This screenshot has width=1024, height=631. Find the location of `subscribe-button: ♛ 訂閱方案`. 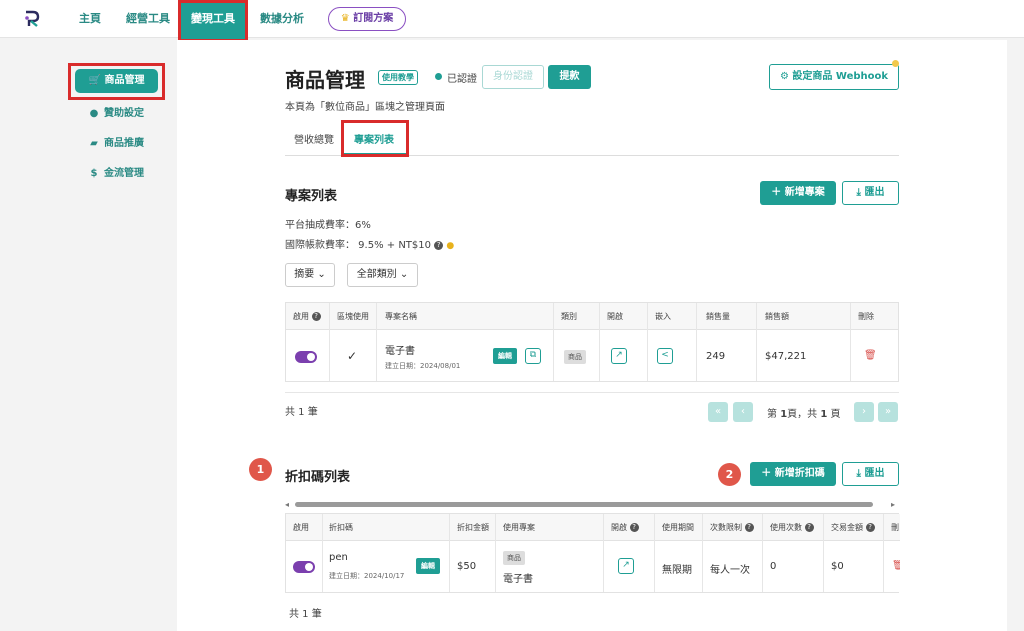

subscribe-button: ♛ 訂閱方案 is located at coordinates (367, 19).